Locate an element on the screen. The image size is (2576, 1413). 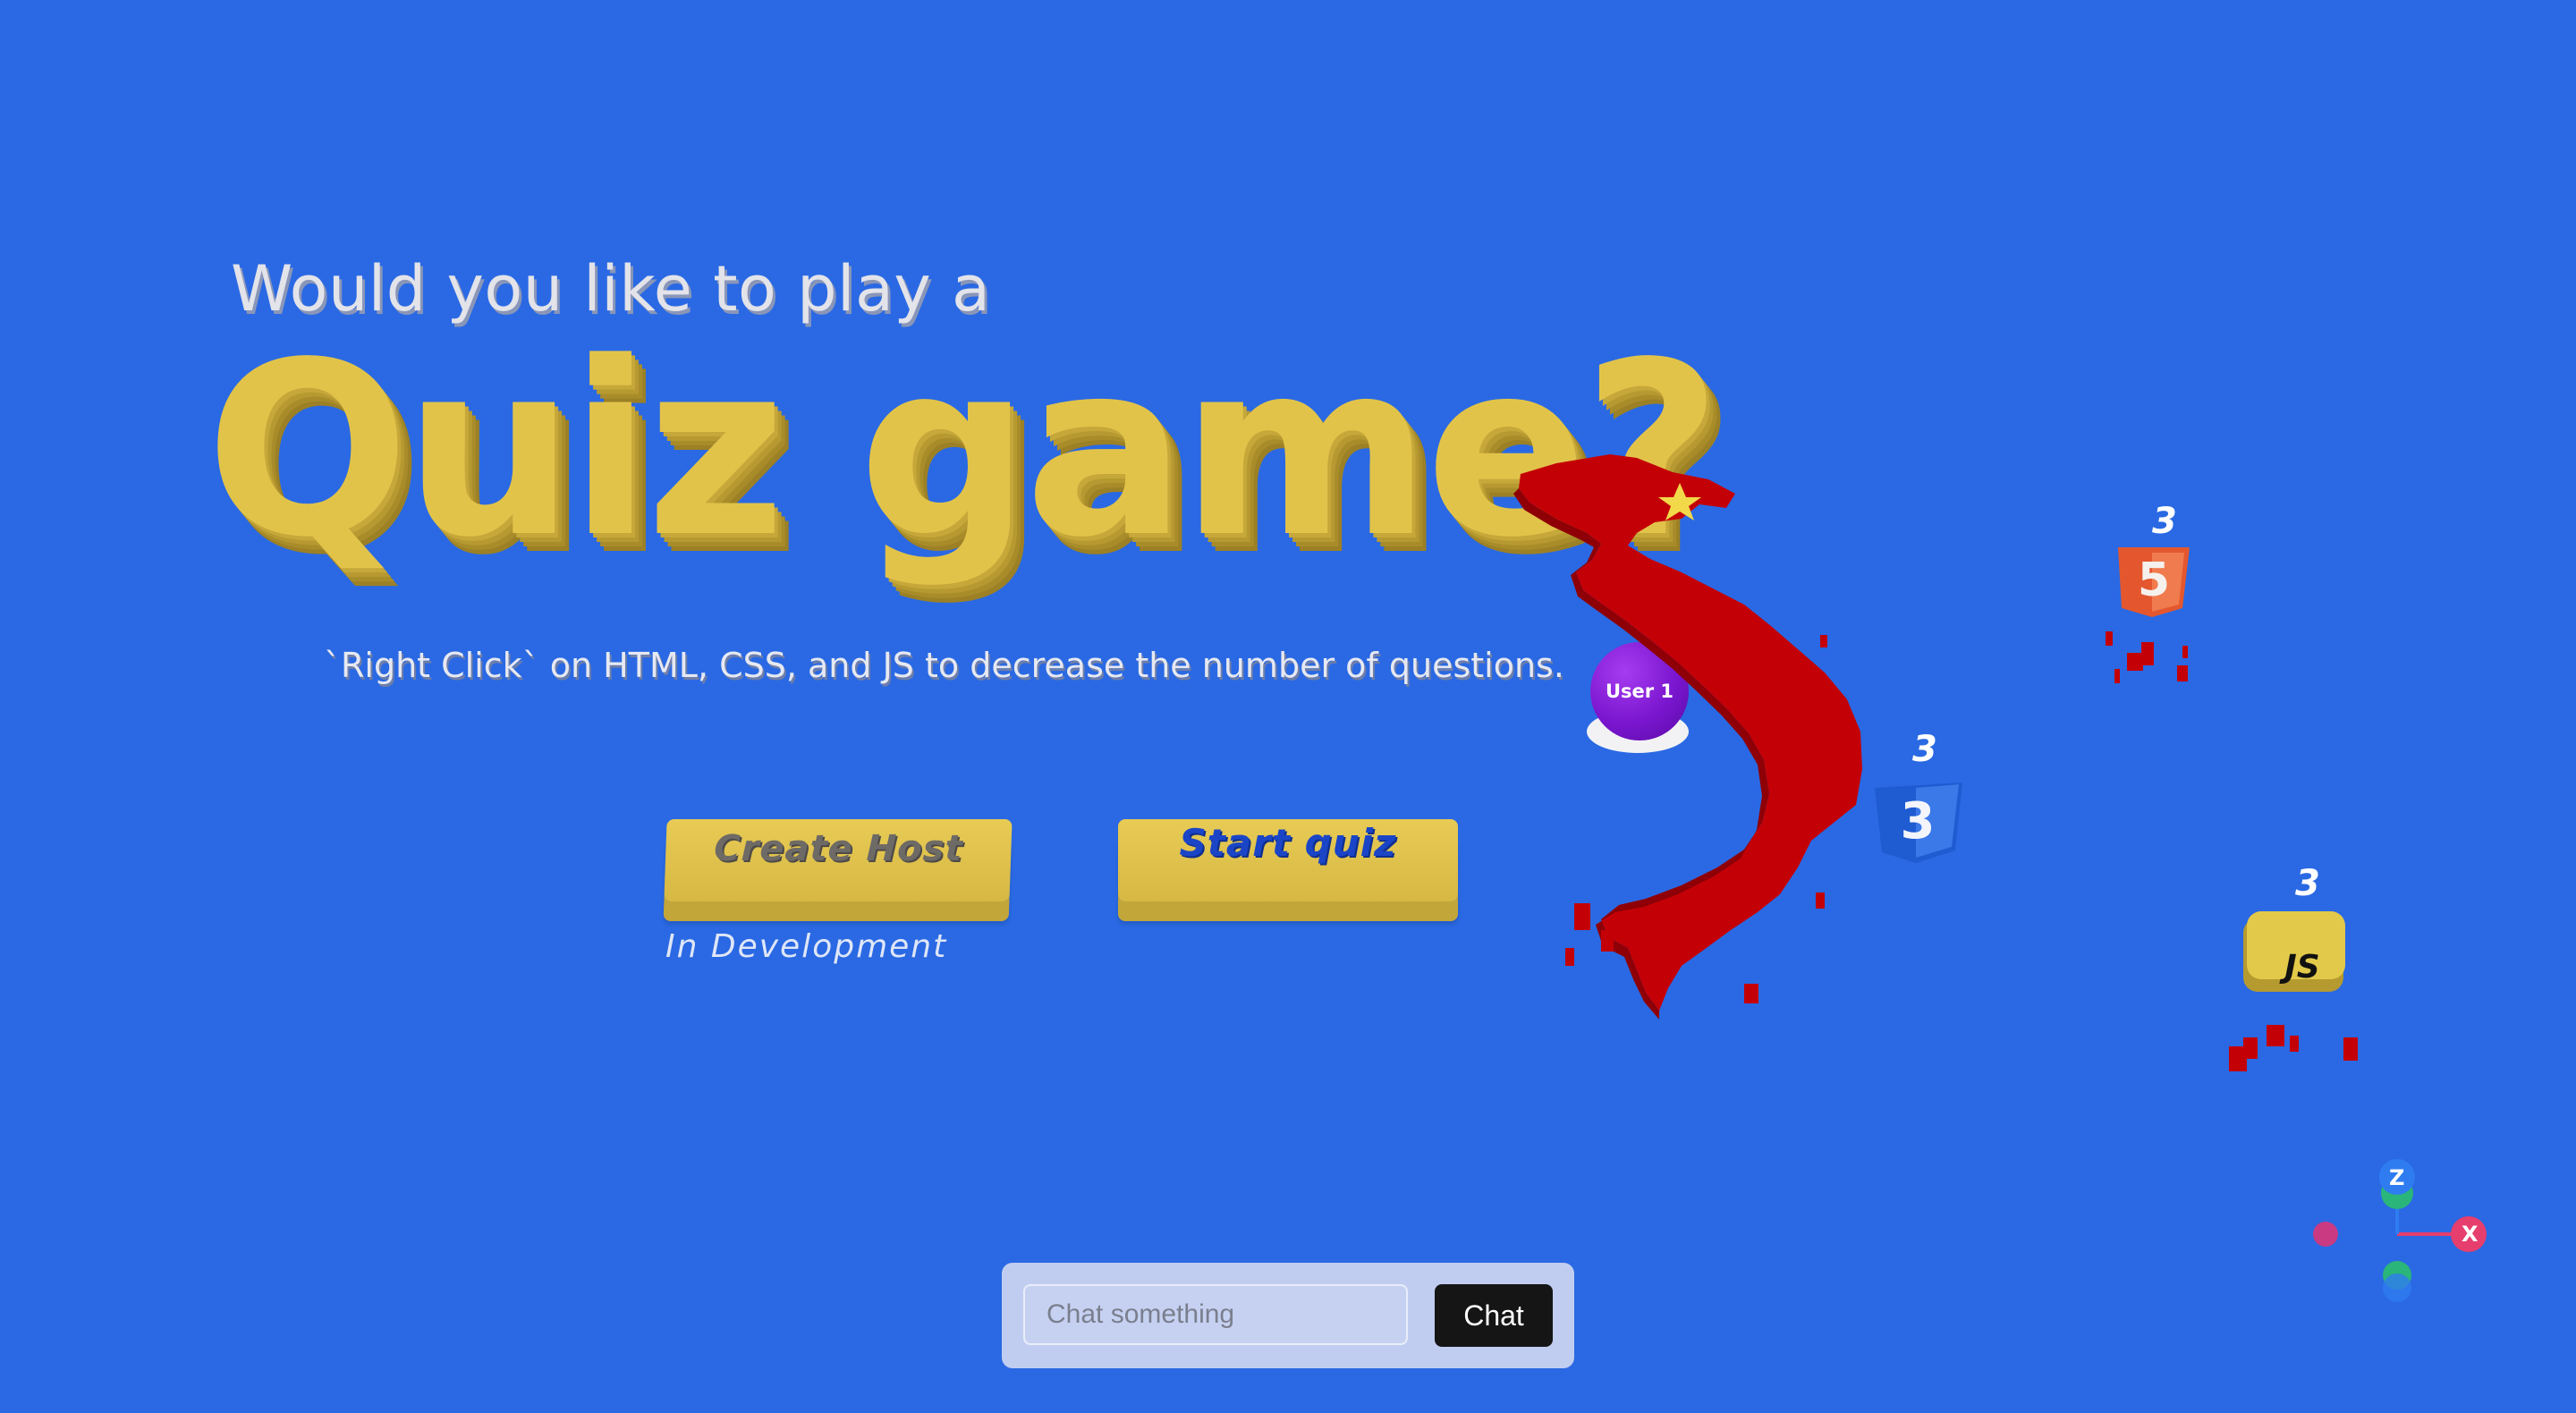
start-quiz-label: Start quiz is located at coordinates (1288, 843).